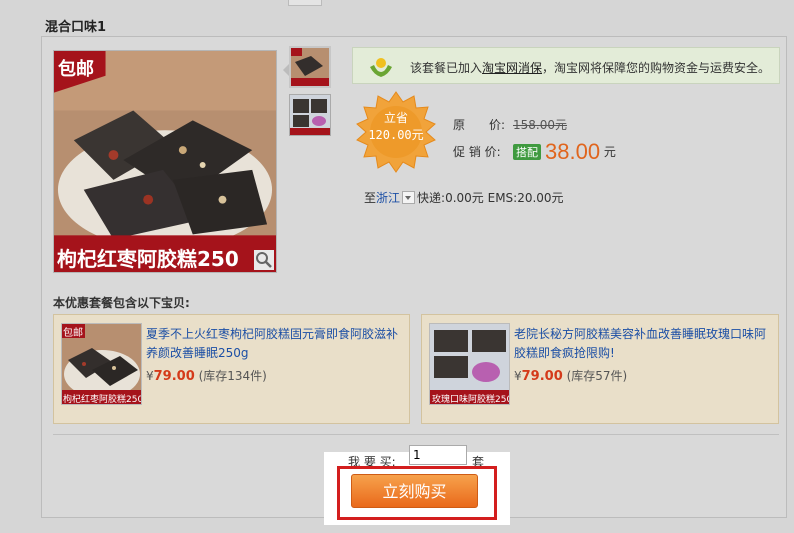  What do you see at coordinates (388, 198) in the screenshot?
I see `shipping-region: 浙江` at bounding box center [388, 198].